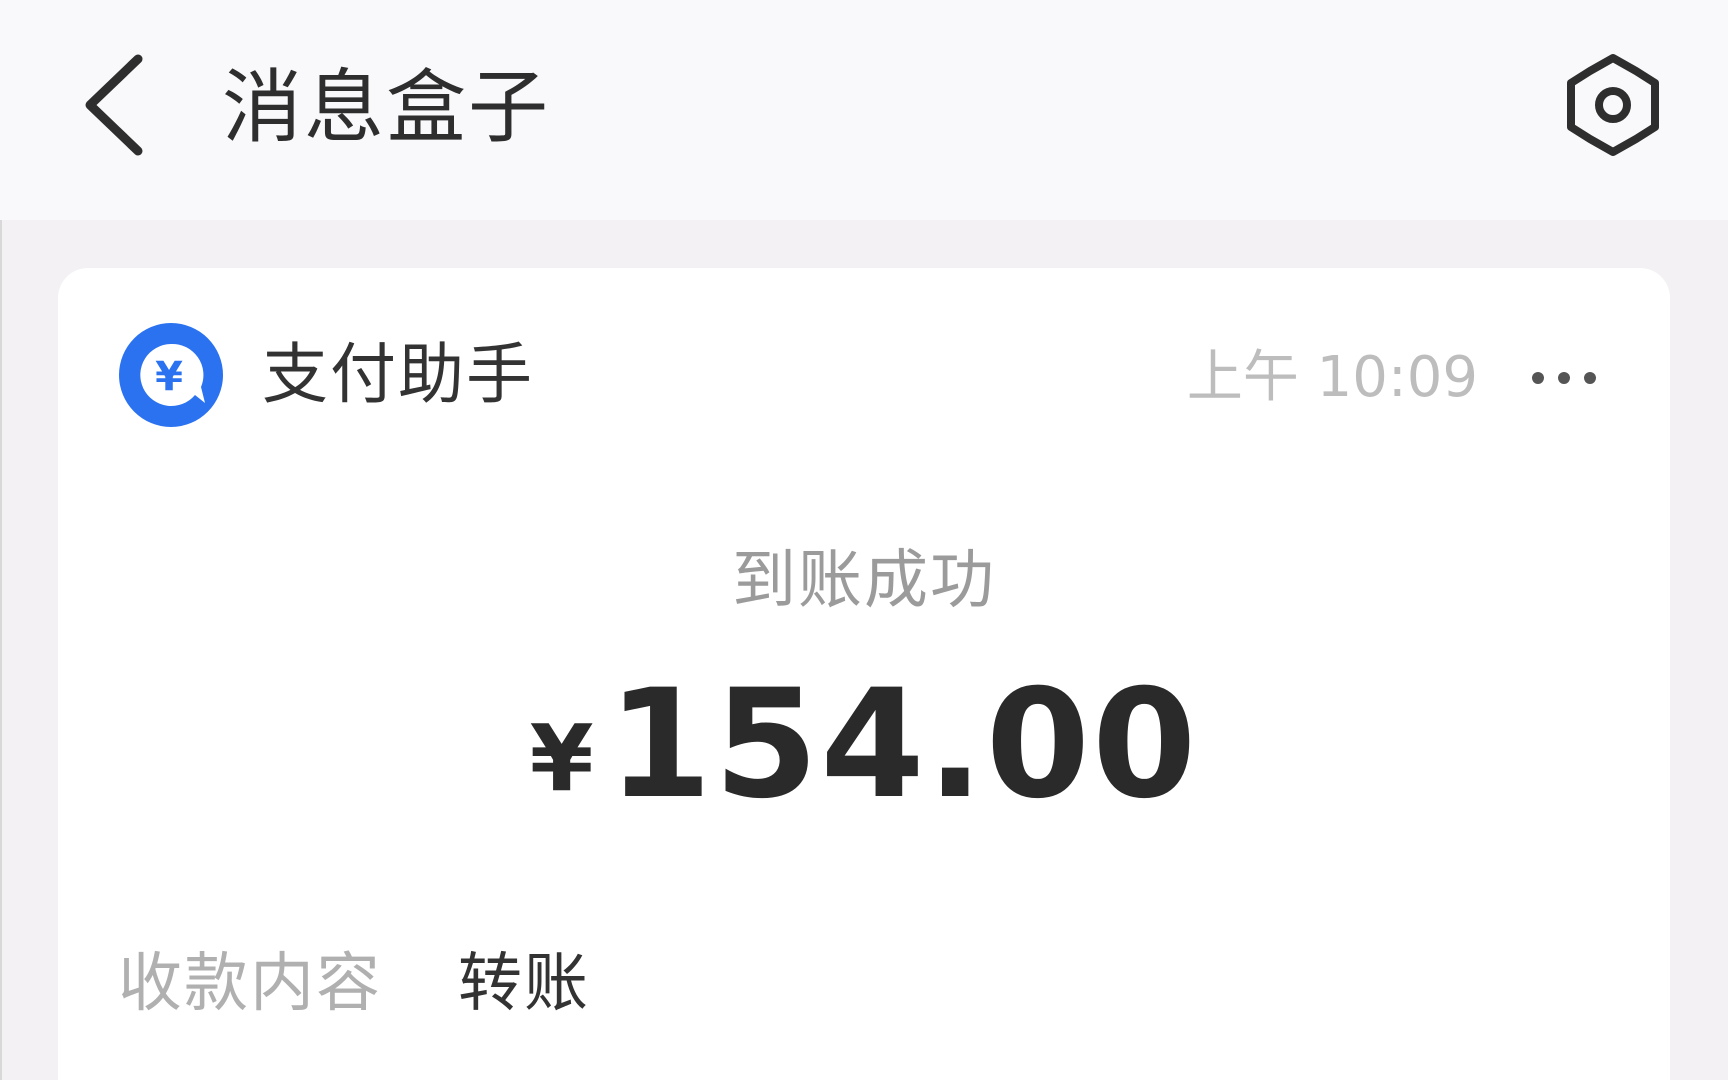  Describe the element at coordinates (386, 107) in the screenshot. I see `page-title: 消息盒子` at that location.